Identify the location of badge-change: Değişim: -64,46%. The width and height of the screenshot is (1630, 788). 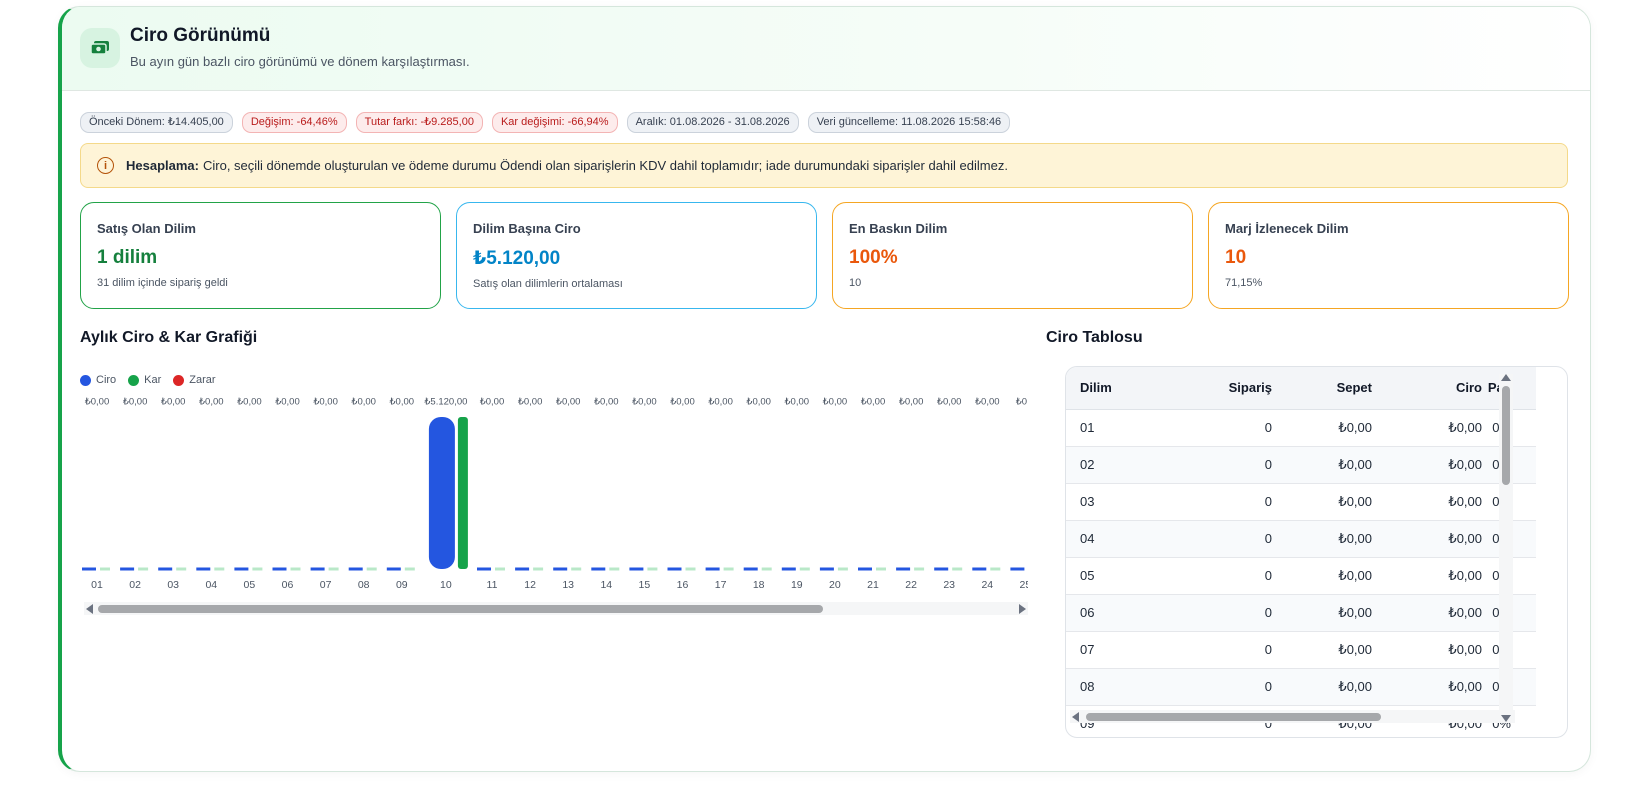
(294, 122).